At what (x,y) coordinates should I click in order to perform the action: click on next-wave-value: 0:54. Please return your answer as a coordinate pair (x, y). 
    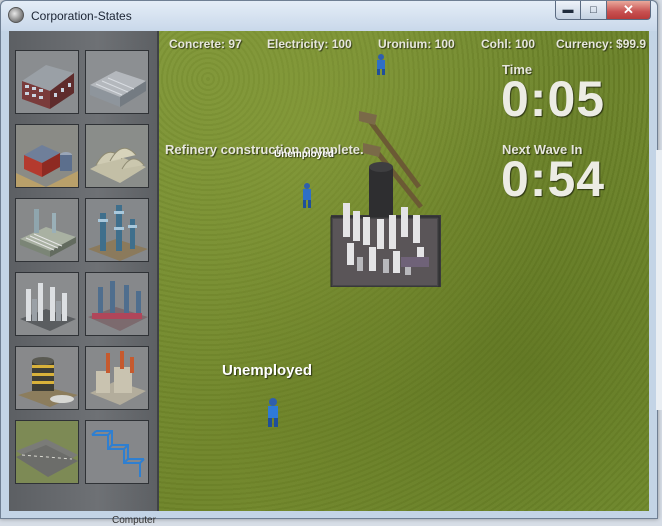
    Looking at the image, I should click on (553, 179).